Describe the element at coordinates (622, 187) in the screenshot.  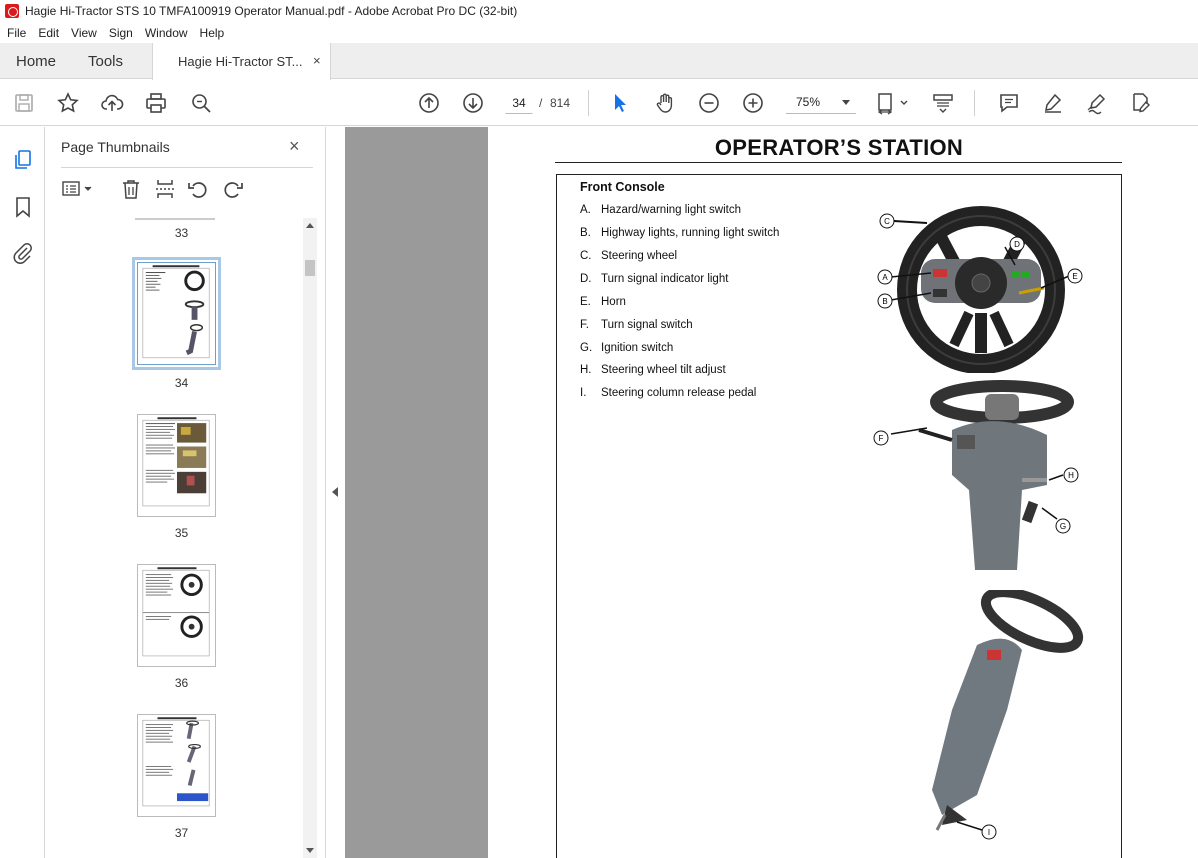
I see `section-title: Front Console` at that location.